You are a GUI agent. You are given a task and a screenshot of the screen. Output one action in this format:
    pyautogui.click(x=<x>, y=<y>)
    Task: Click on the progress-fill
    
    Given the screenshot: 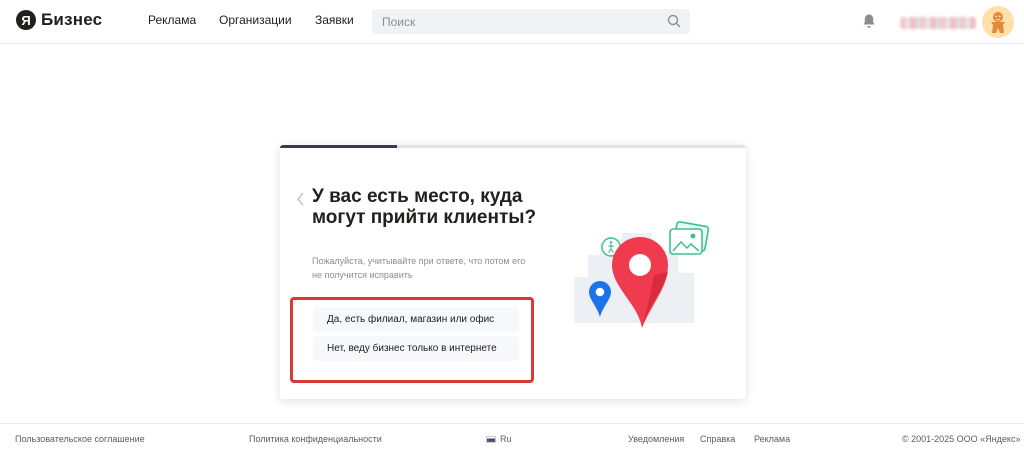 What is the action you would take?
    pyautogui.click(x=338, y=146)
    